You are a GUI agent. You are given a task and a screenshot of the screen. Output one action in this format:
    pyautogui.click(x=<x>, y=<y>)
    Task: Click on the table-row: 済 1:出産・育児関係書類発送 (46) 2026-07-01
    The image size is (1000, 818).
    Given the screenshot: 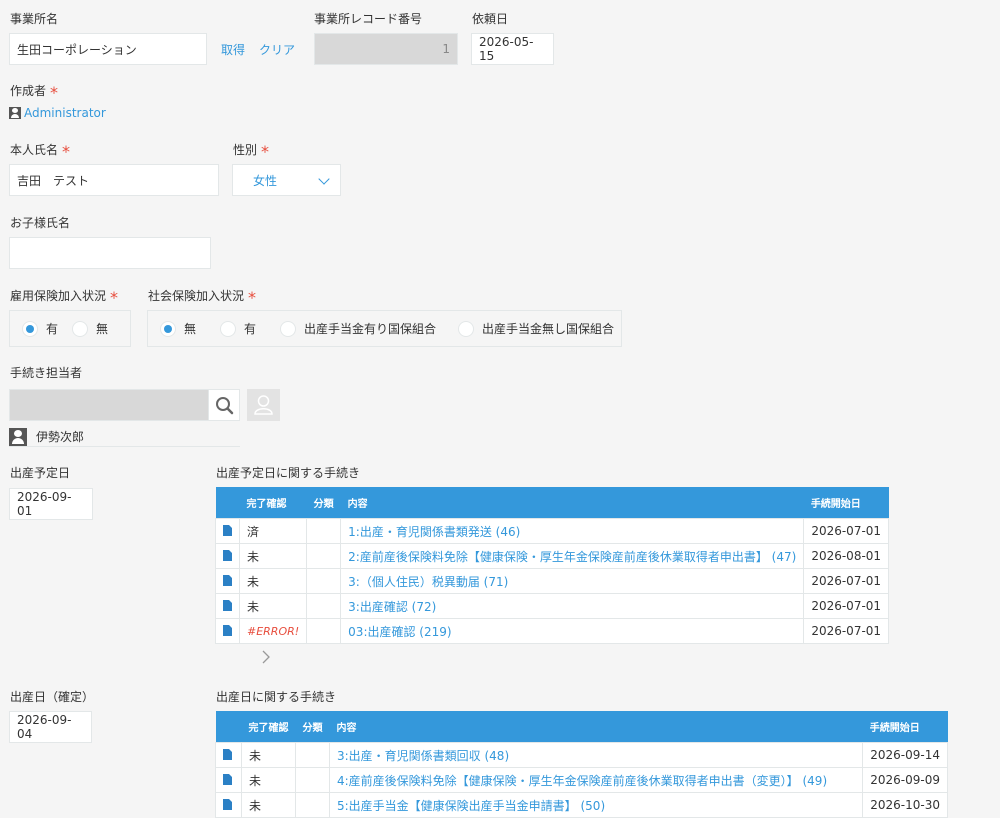 What is the action you would take?
    pyautogui.click(x=552, y=531)
    